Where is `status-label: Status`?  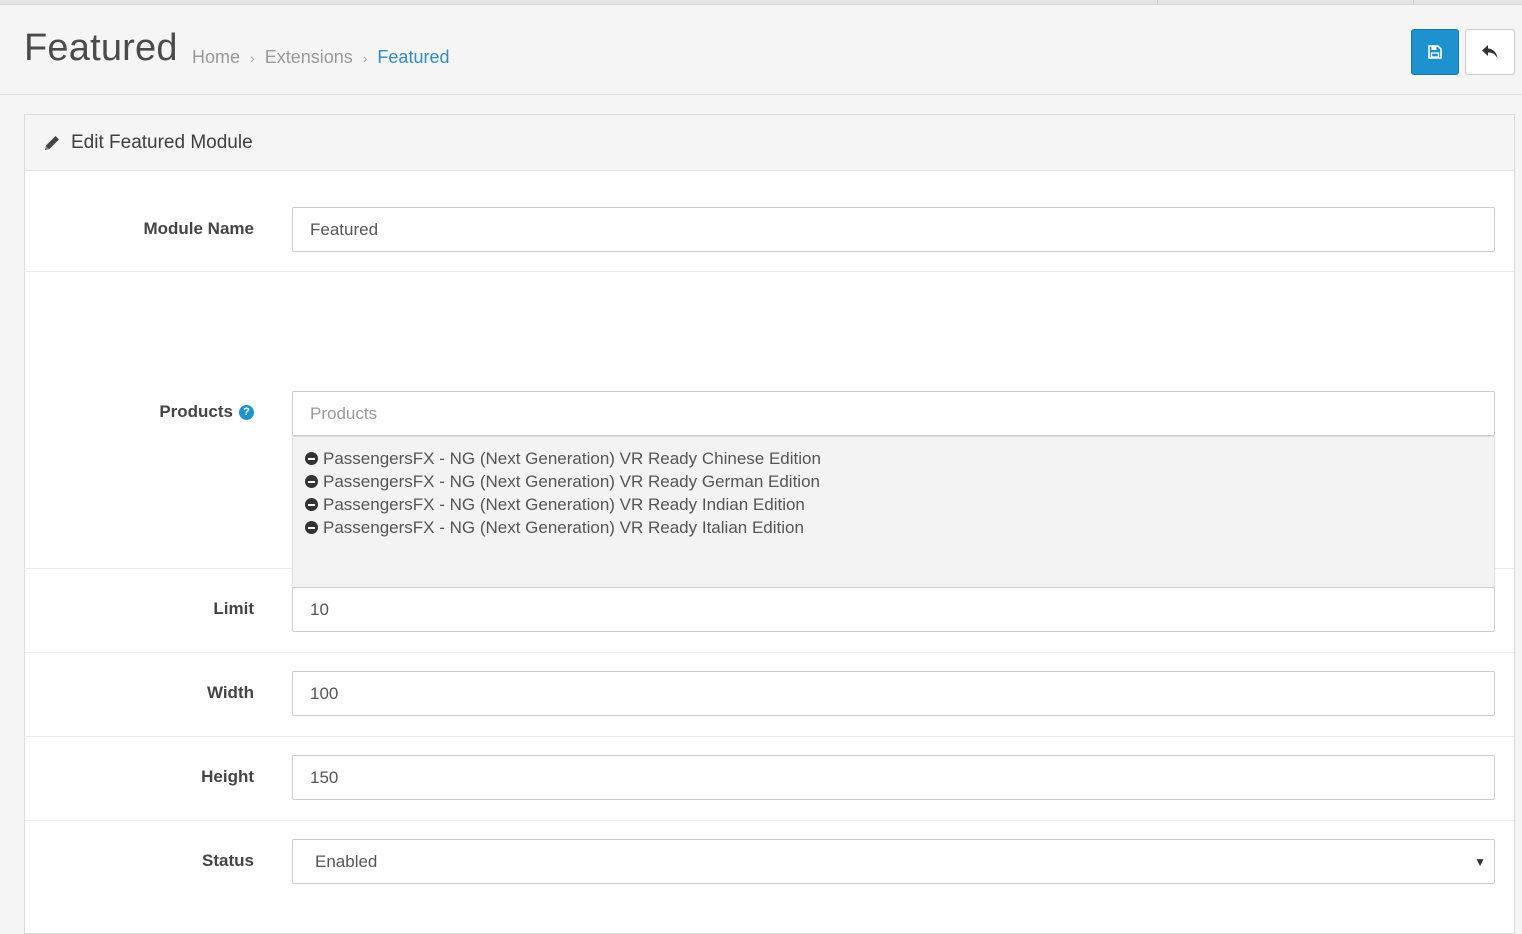 status-label: Status is located at coordinates (228, 860).